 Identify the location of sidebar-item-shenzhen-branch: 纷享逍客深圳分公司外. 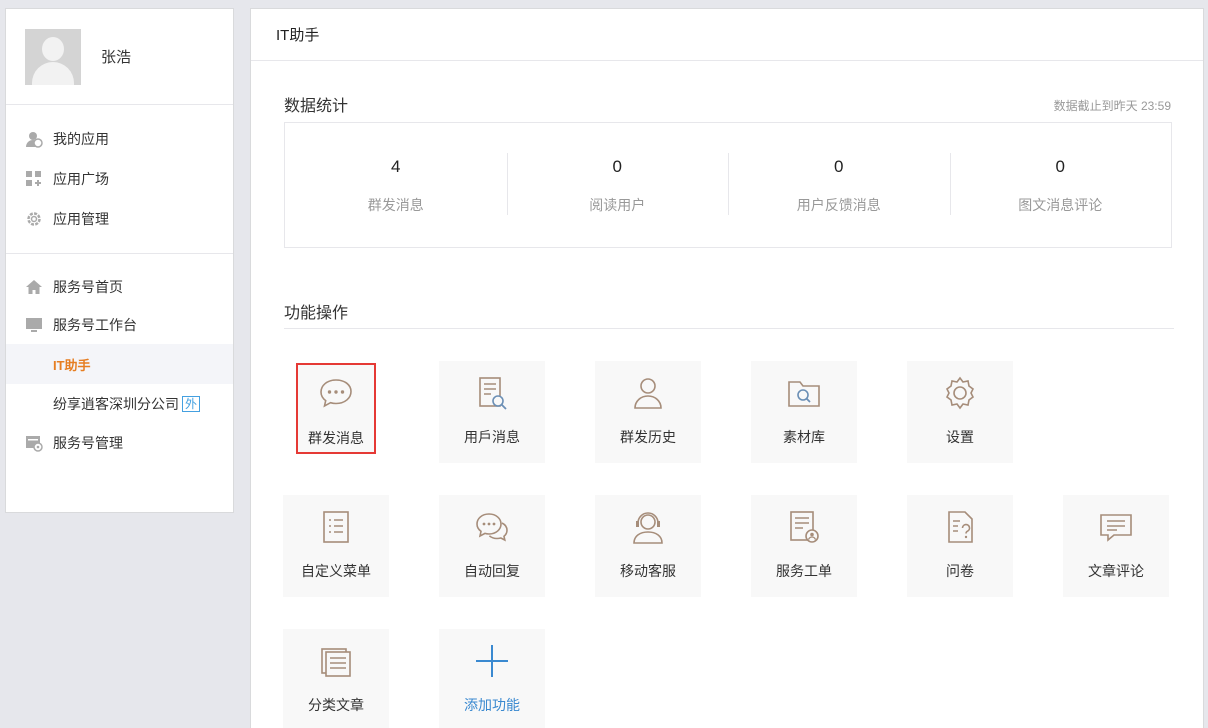
(119, 404).